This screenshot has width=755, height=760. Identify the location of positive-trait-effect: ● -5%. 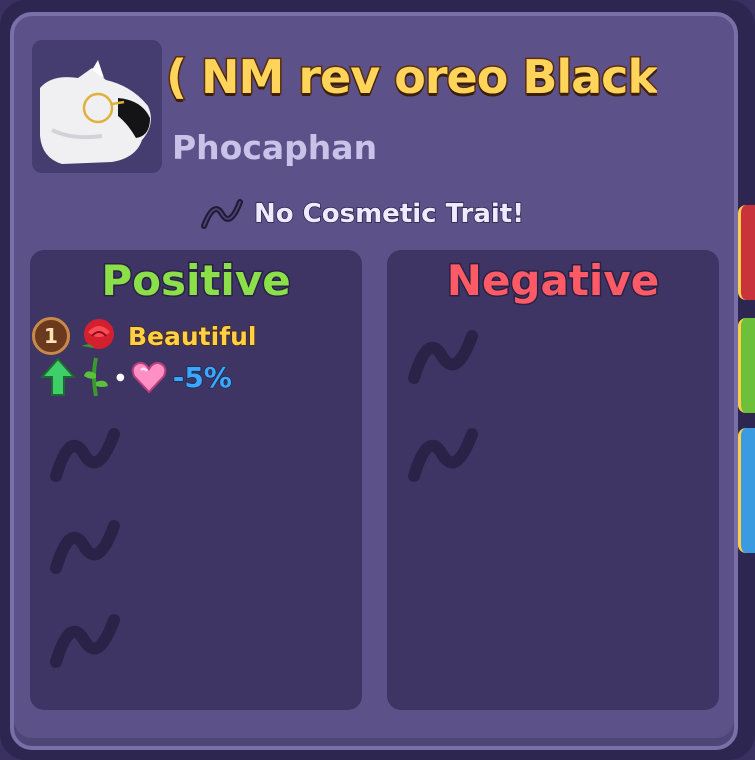
(136, 377).